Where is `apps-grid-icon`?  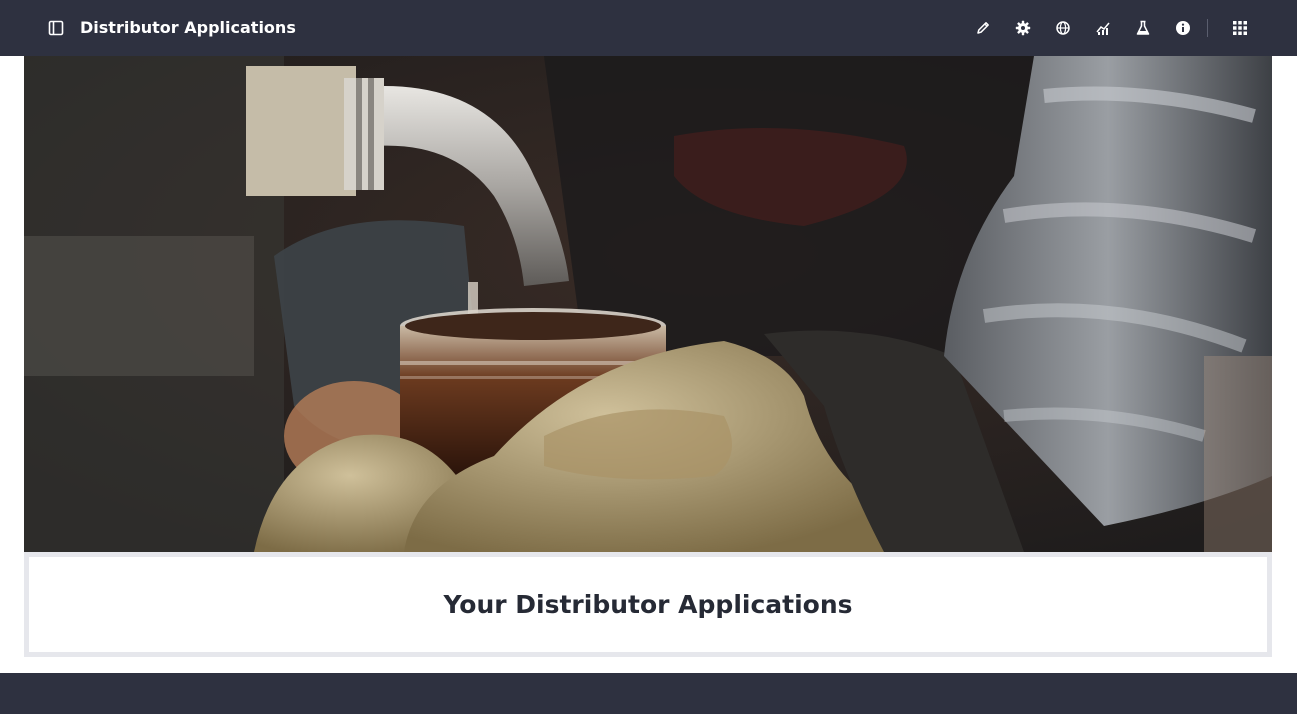
apps-grid-icon is located at coordinates (1240, 28).